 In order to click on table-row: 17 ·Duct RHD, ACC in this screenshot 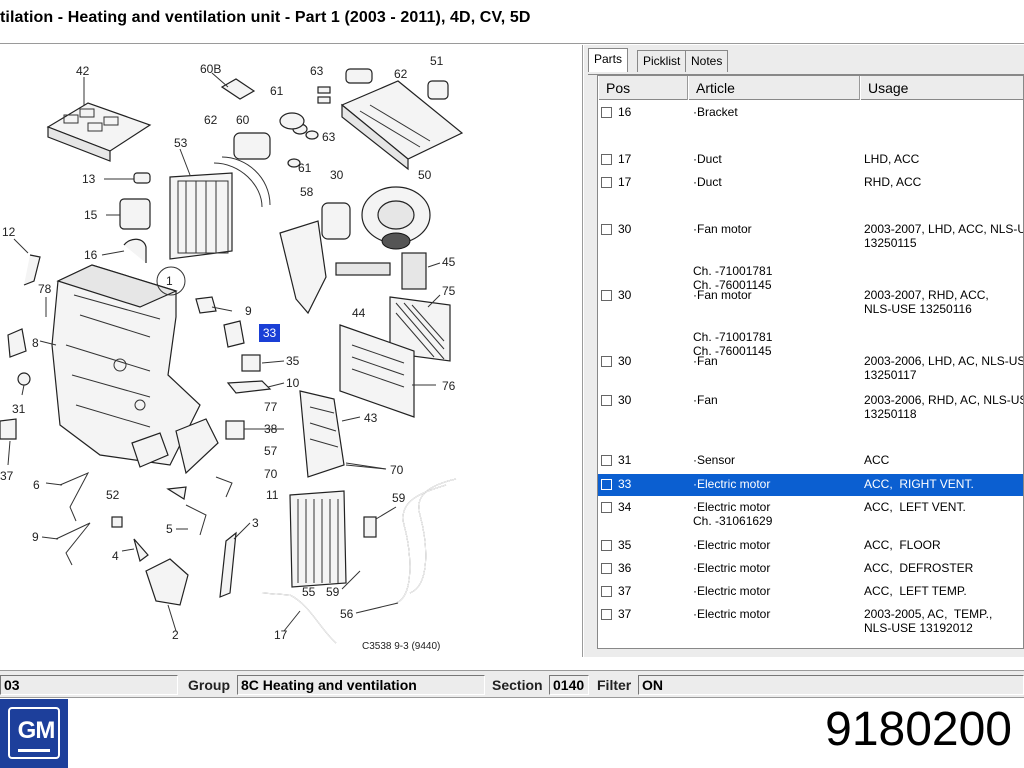, I will do `click(810, 192)`.